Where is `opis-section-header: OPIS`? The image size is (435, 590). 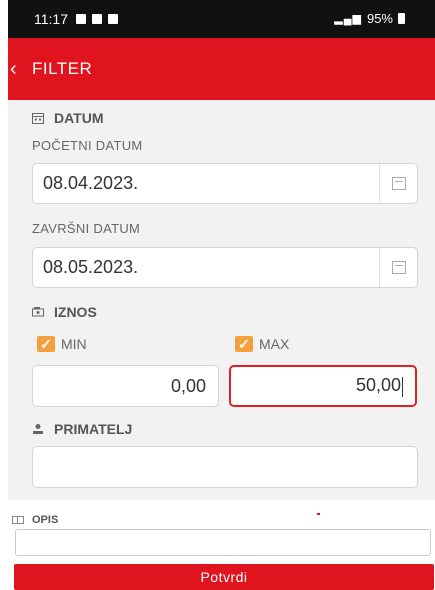 opis-section-header: OPIS is located at coordinates (35, 520).